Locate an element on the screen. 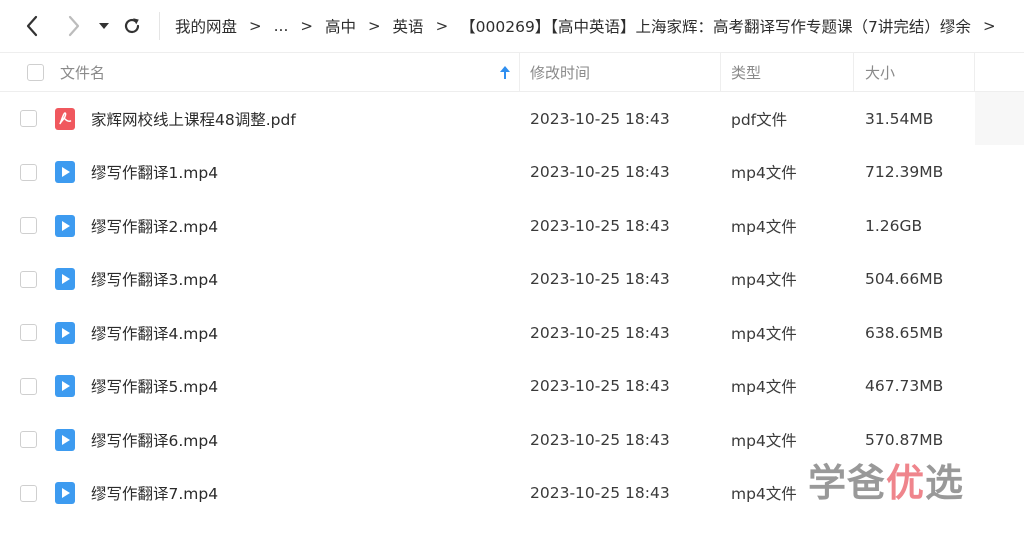 This screenshot has height=538, width=1024. file-size: 1.26GB is located at coordinates (894, 225).